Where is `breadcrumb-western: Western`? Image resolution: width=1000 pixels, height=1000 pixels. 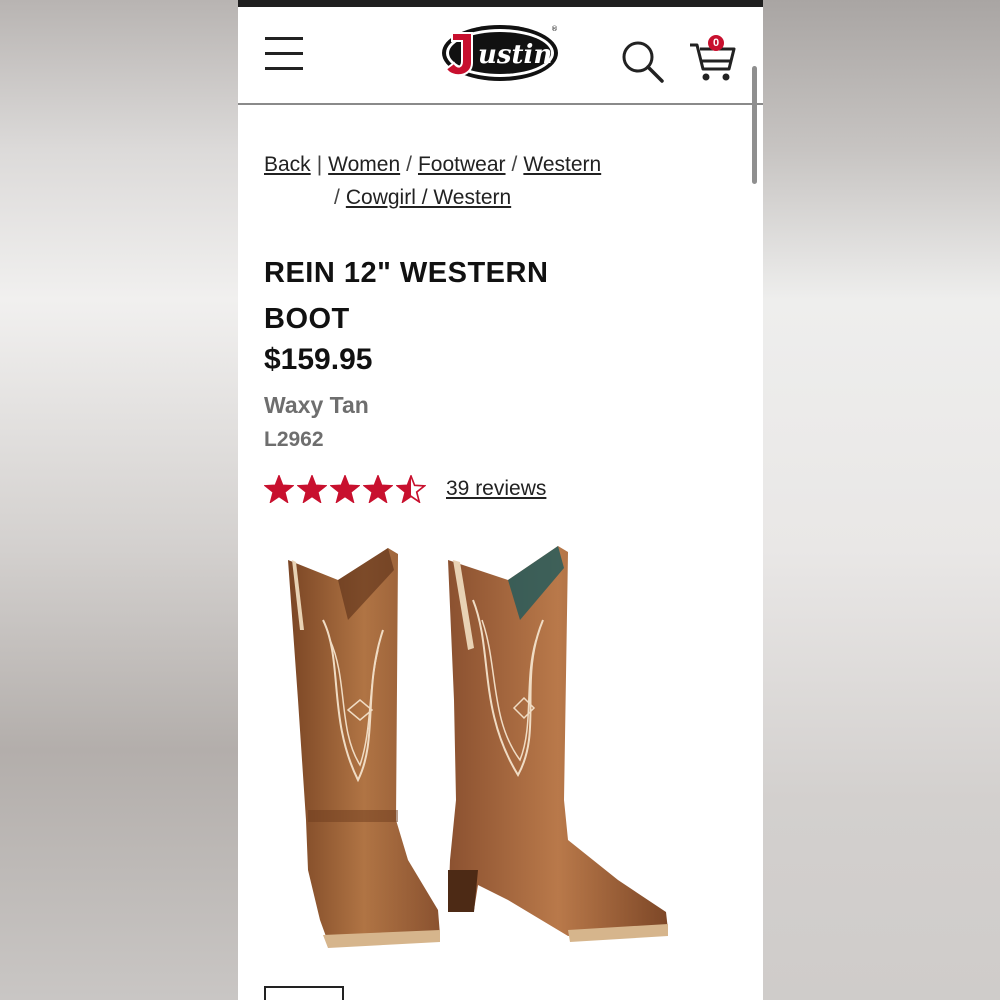
breadcrumb-western: Western is located at coordinates (562, 164).